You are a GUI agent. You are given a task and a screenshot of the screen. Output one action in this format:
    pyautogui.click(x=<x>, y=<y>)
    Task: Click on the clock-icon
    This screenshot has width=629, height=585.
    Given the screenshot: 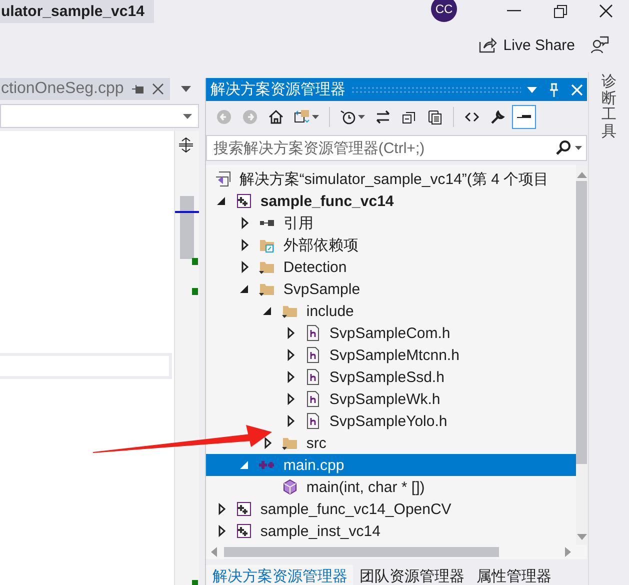 What is the action you would take?
    pyautogui.click(x=348, y=117)
    